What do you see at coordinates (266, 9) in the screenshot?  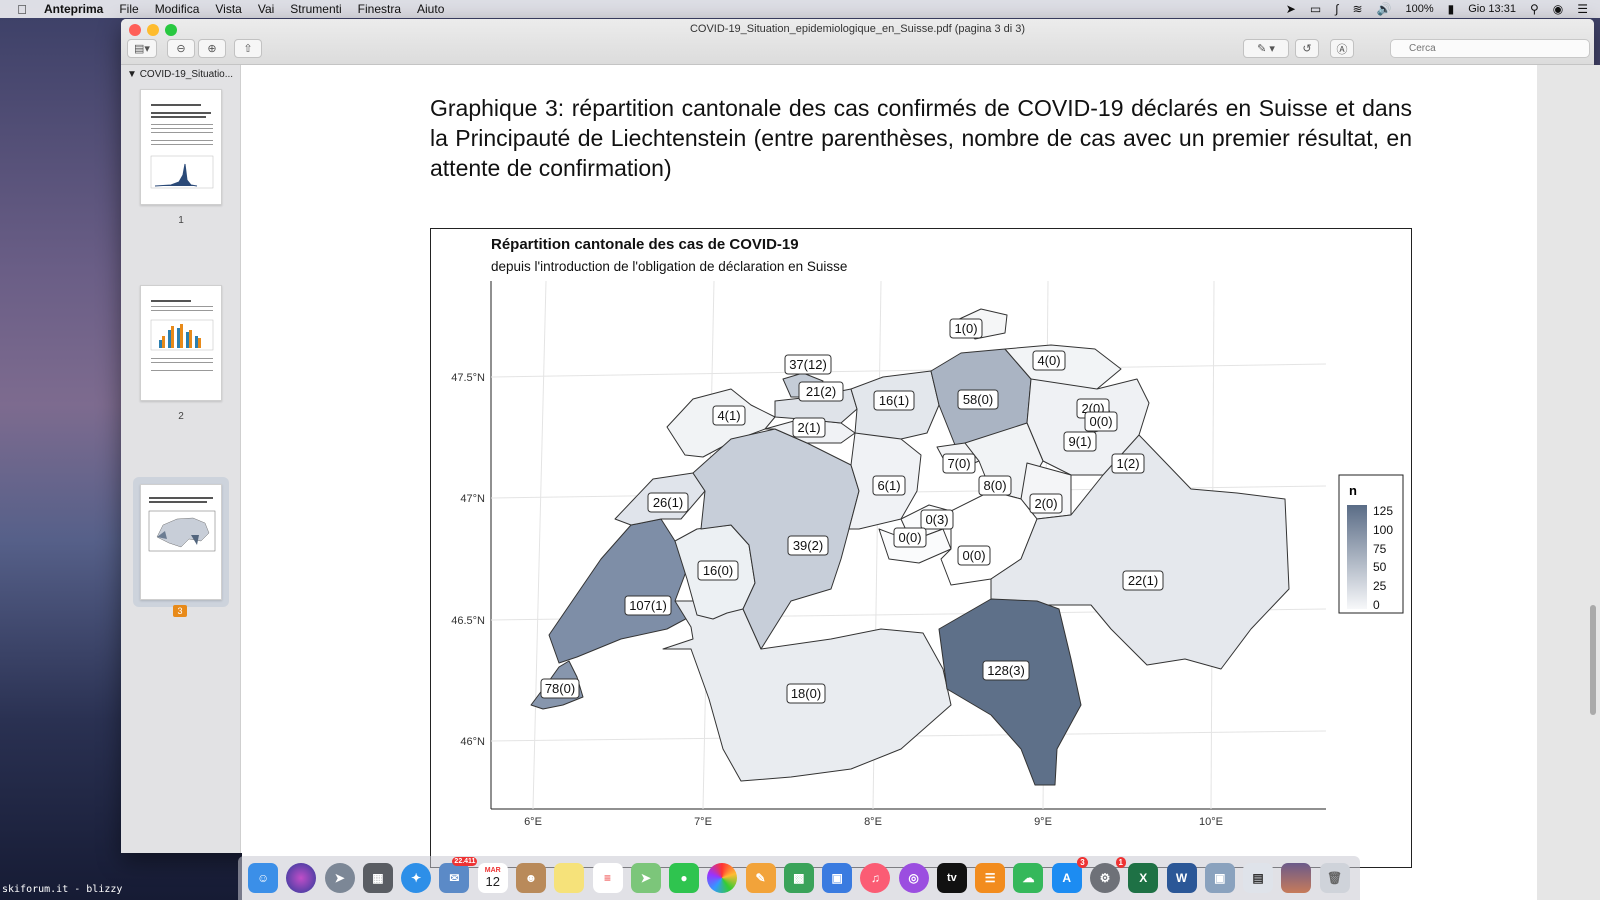 I see `menu-go: Vai` at bounding box center [266, 9].